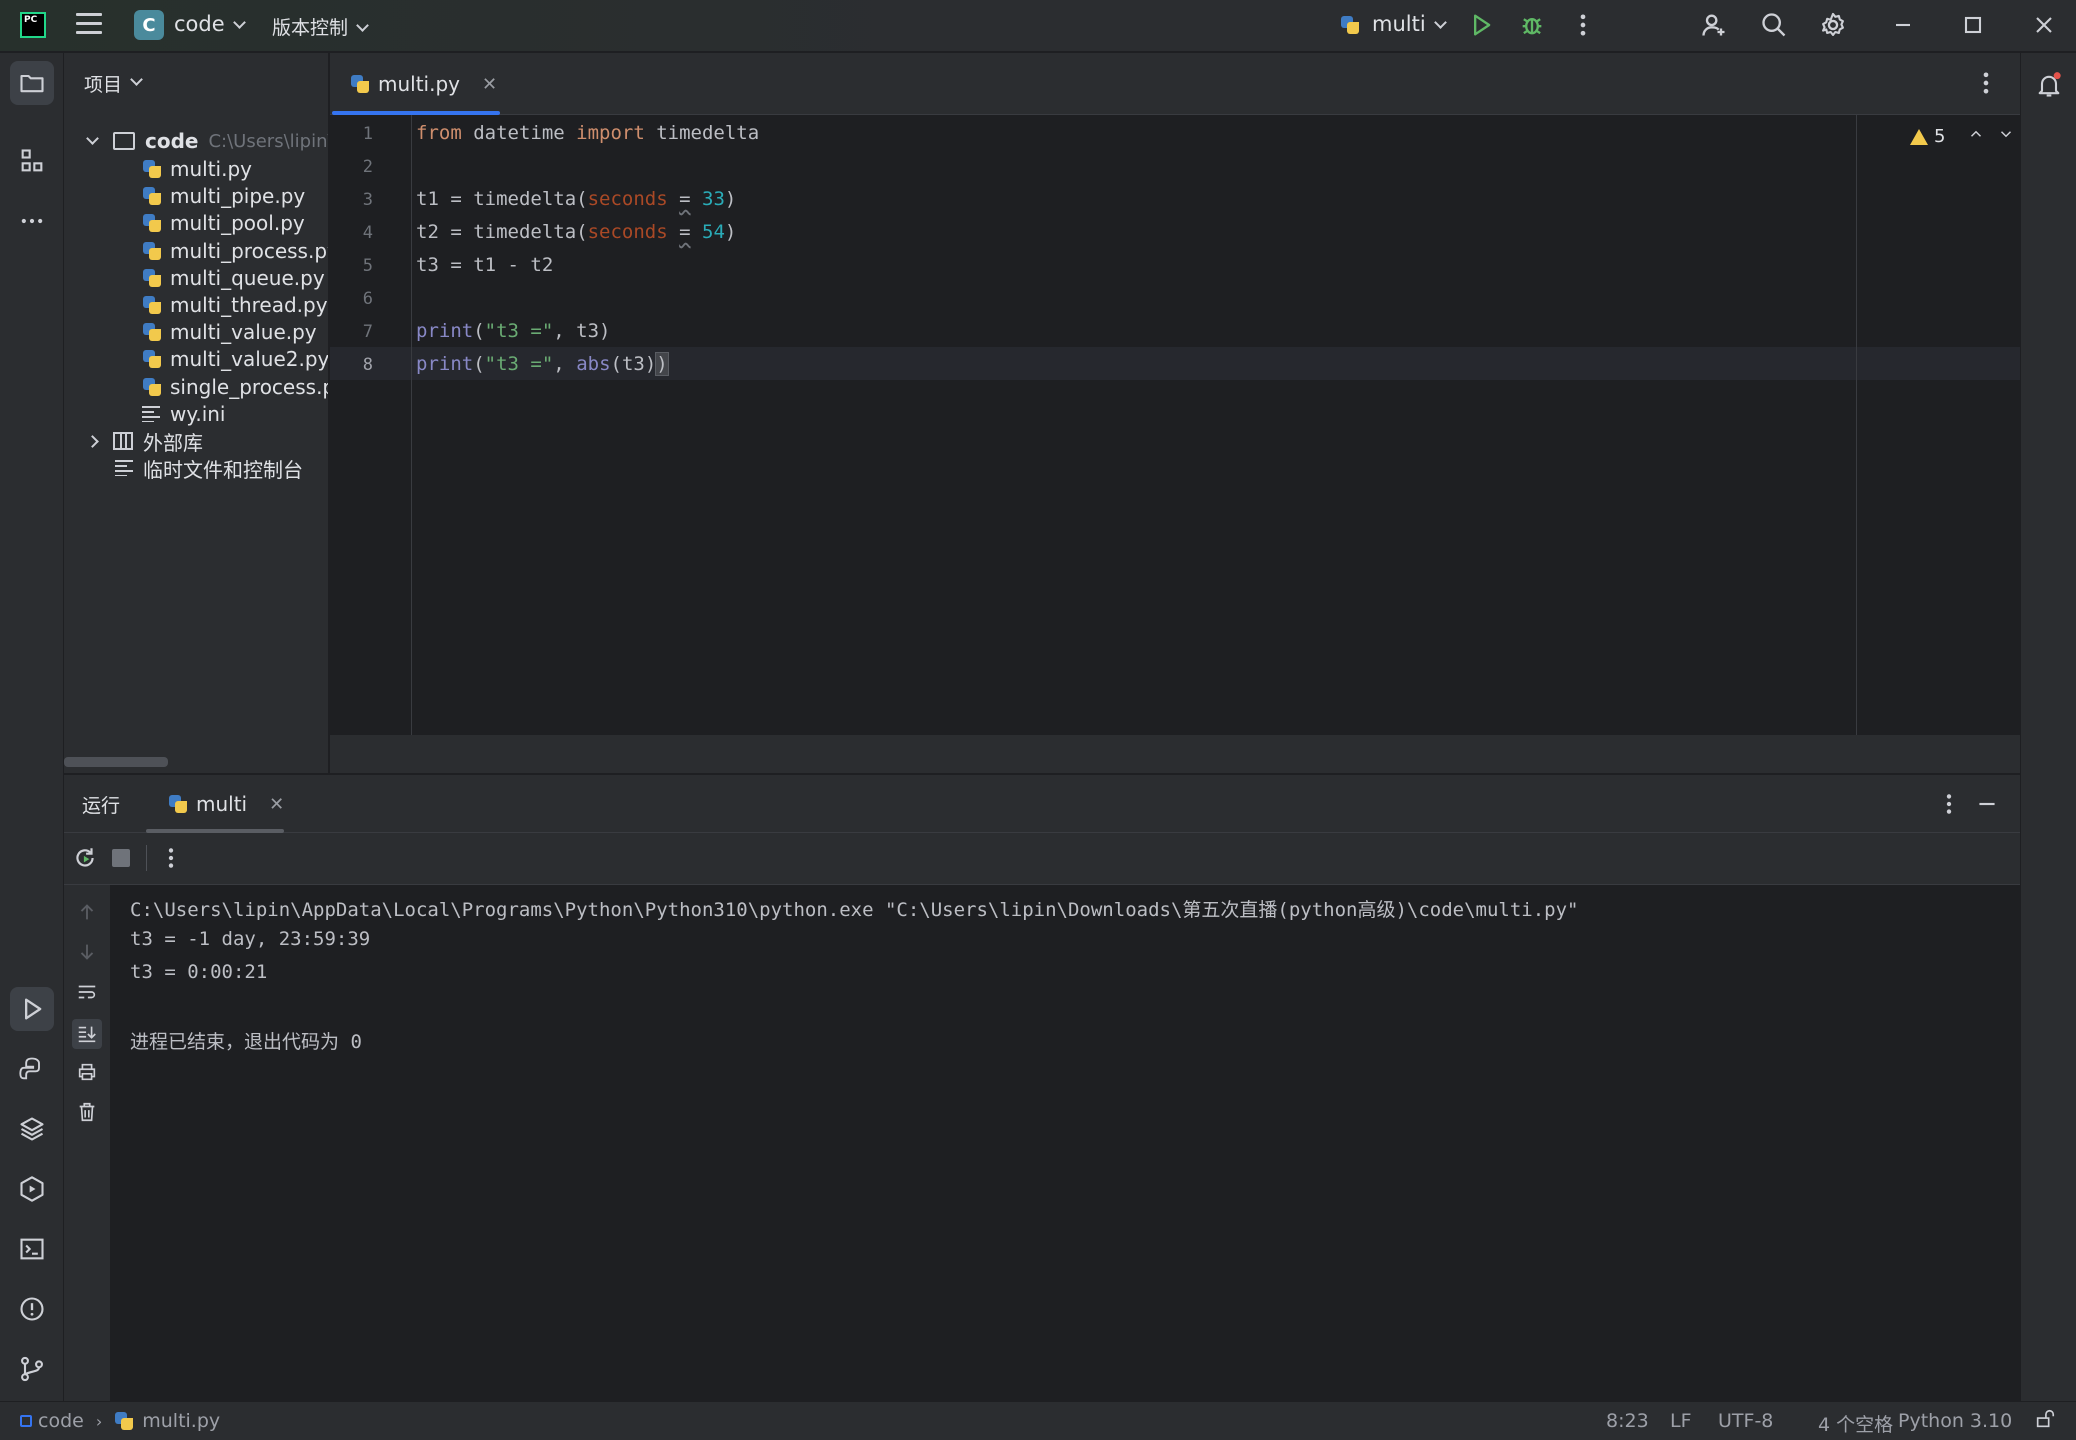 Image resolution: width=2076 pixels, height=1440 pixels. What do you see at coordinates (32, 83) in the screenshot?
I see `project-tool-button` at bounding box center [32, 83].